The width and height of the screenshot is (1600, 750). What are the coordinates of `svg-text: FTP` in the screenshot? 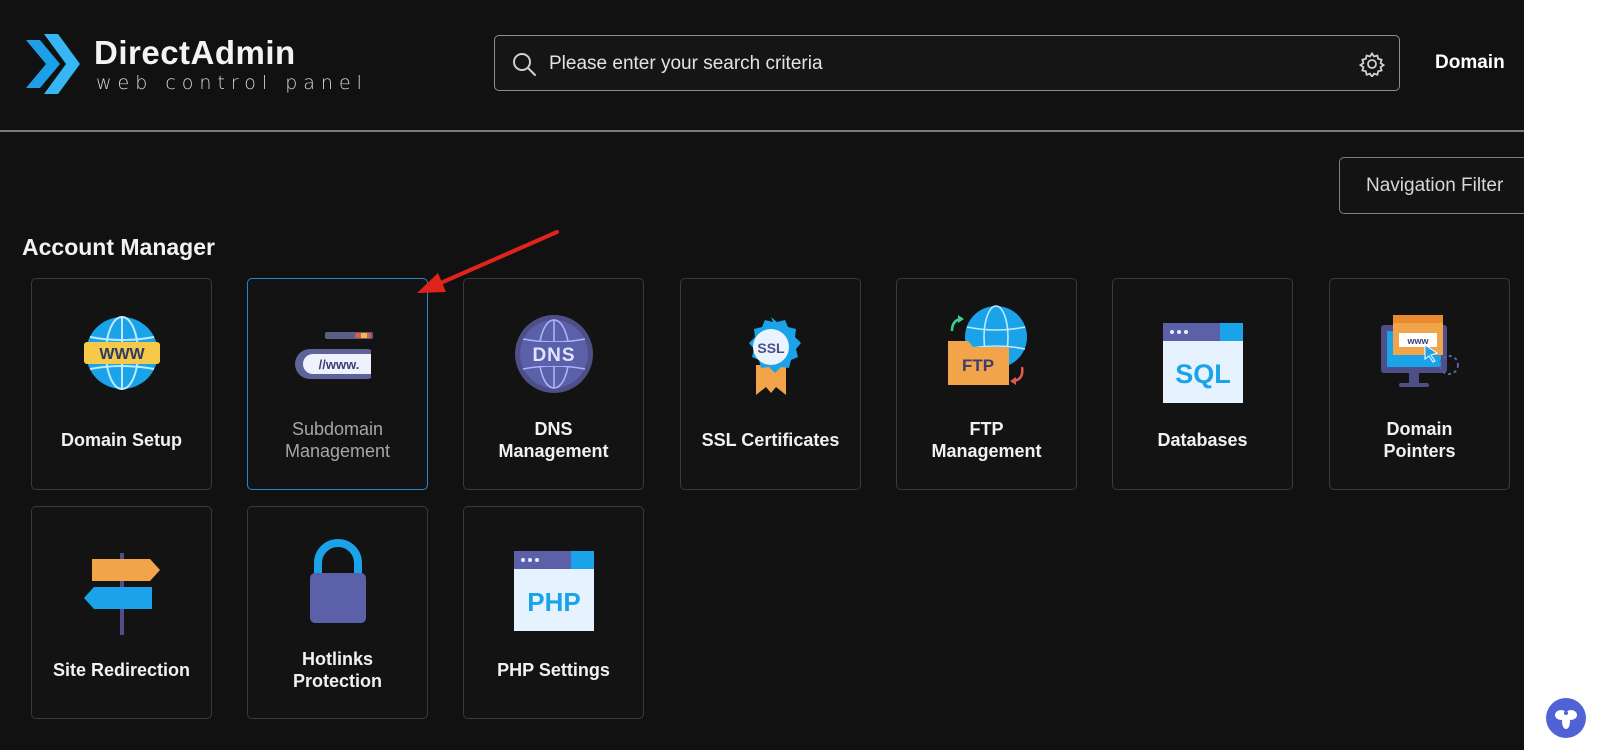 It's located at (977, 365).